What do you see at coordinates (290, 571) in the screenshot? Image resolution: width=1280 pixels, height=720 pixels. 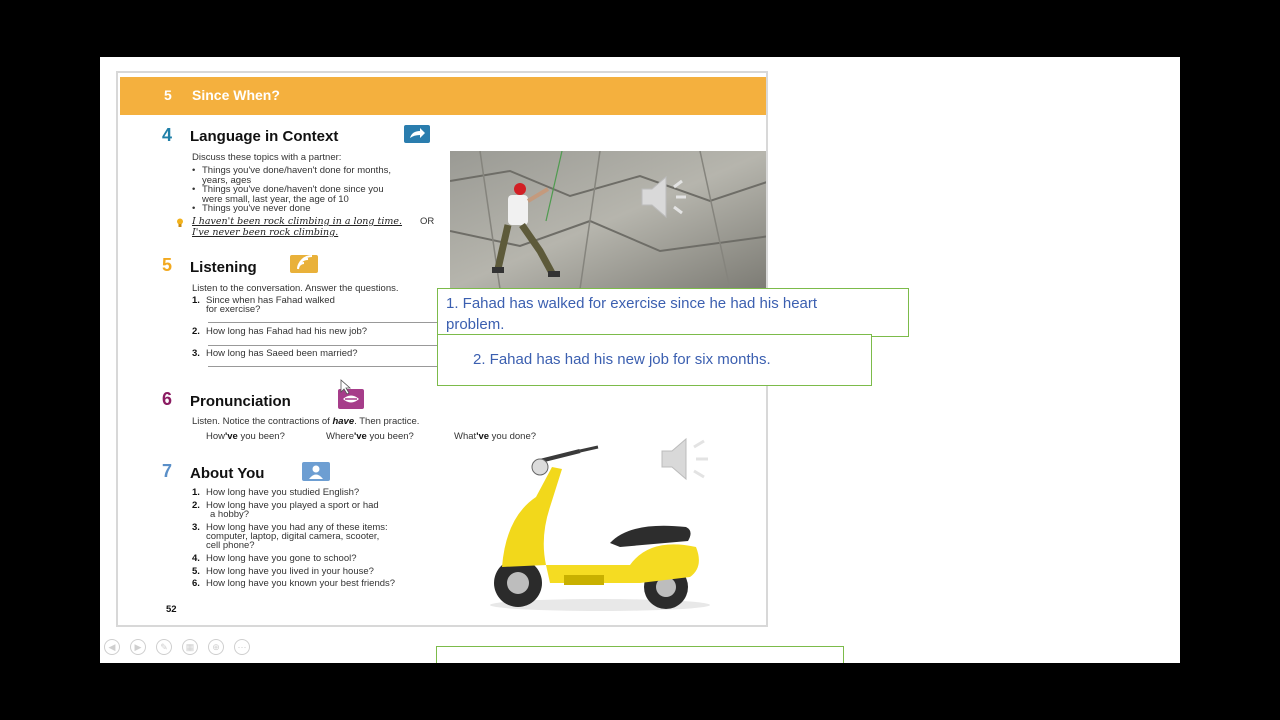 I see `about-you-q5: How long have you lived in your house?` at bounding box center [290, 571].